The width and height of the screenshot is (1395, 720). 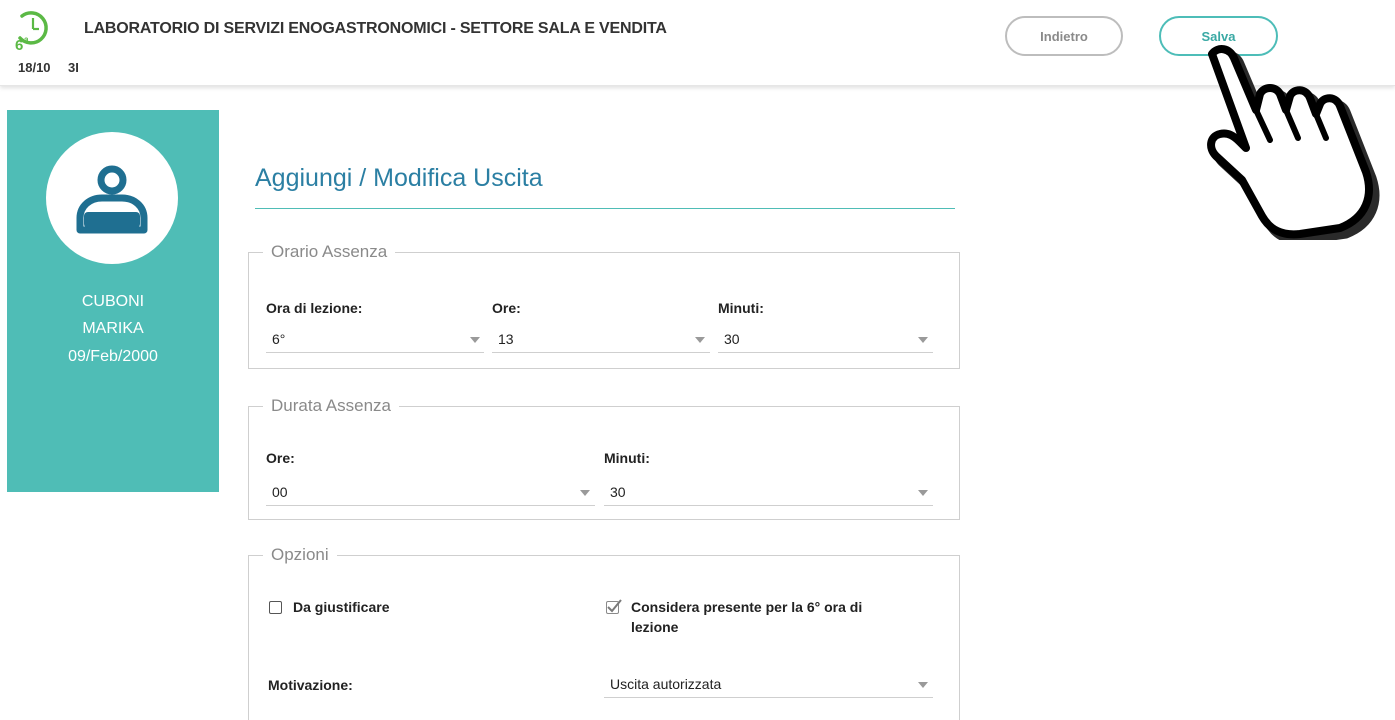 What do you see at coordinates (280, 458) in the screenshot?
I see `durata-ore-label: Ore:` at bounding box center [280, 458].